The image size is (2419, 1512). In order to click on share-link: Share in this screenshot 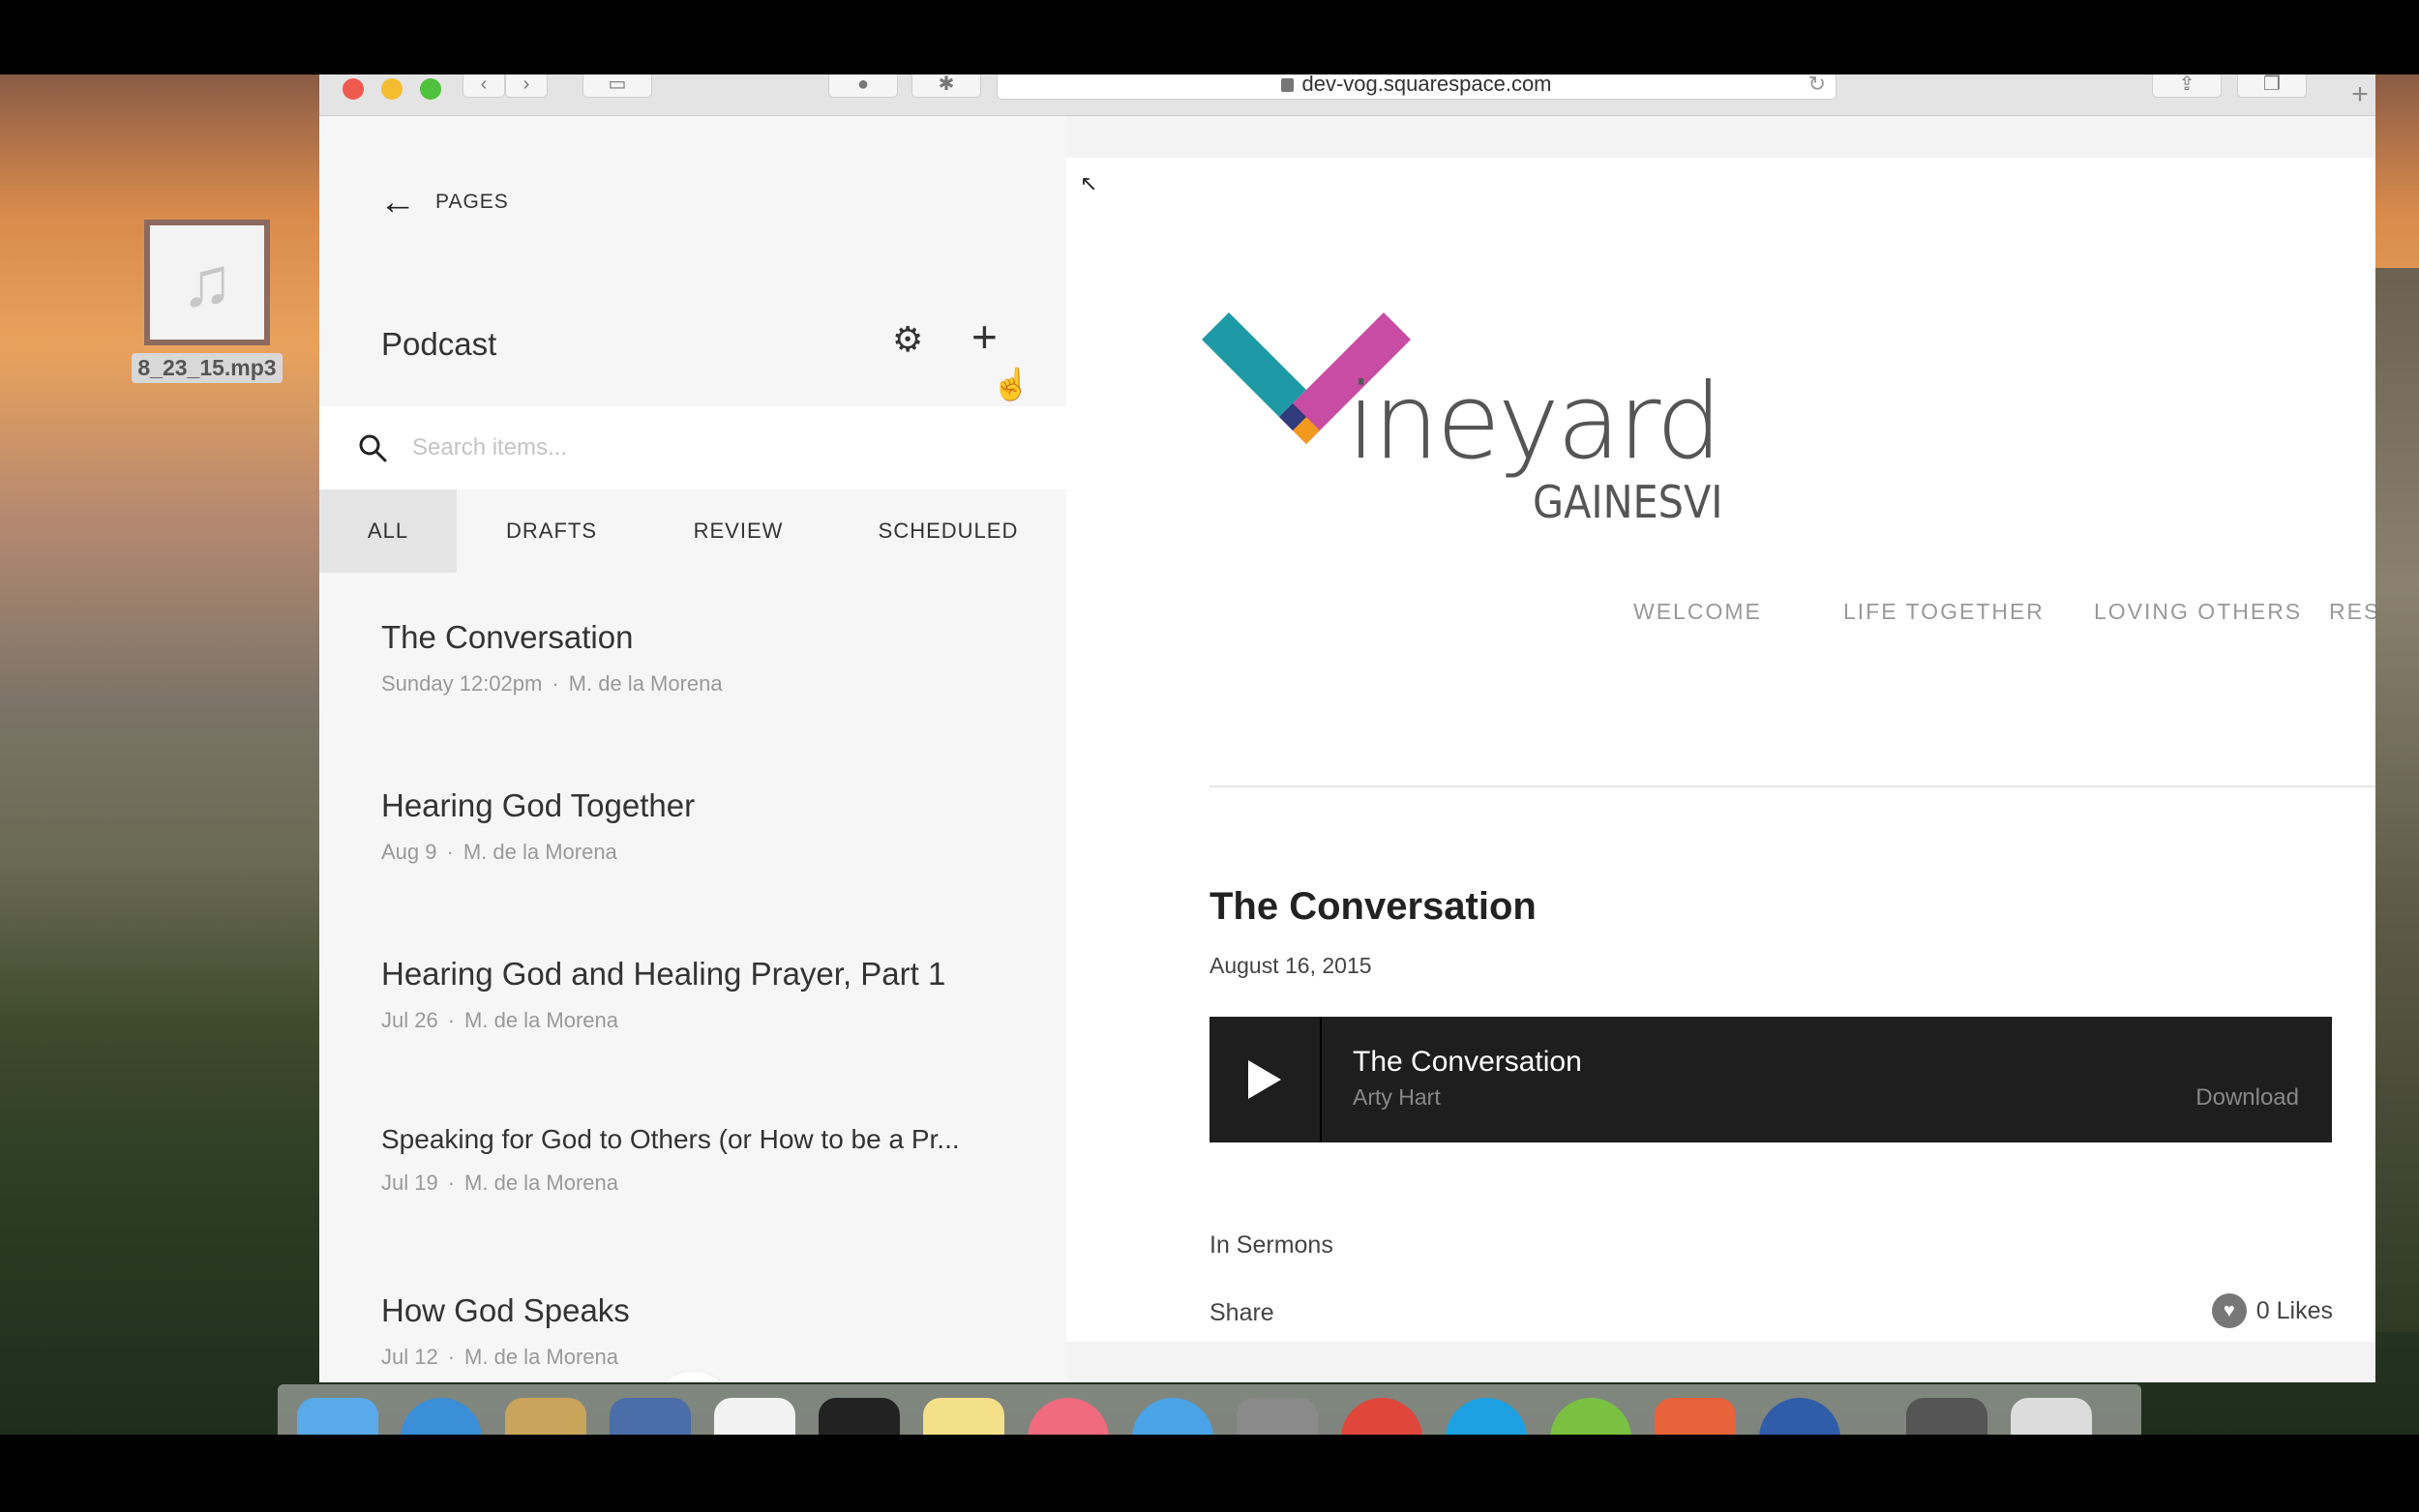, I will do `click(1242, 1313)`.